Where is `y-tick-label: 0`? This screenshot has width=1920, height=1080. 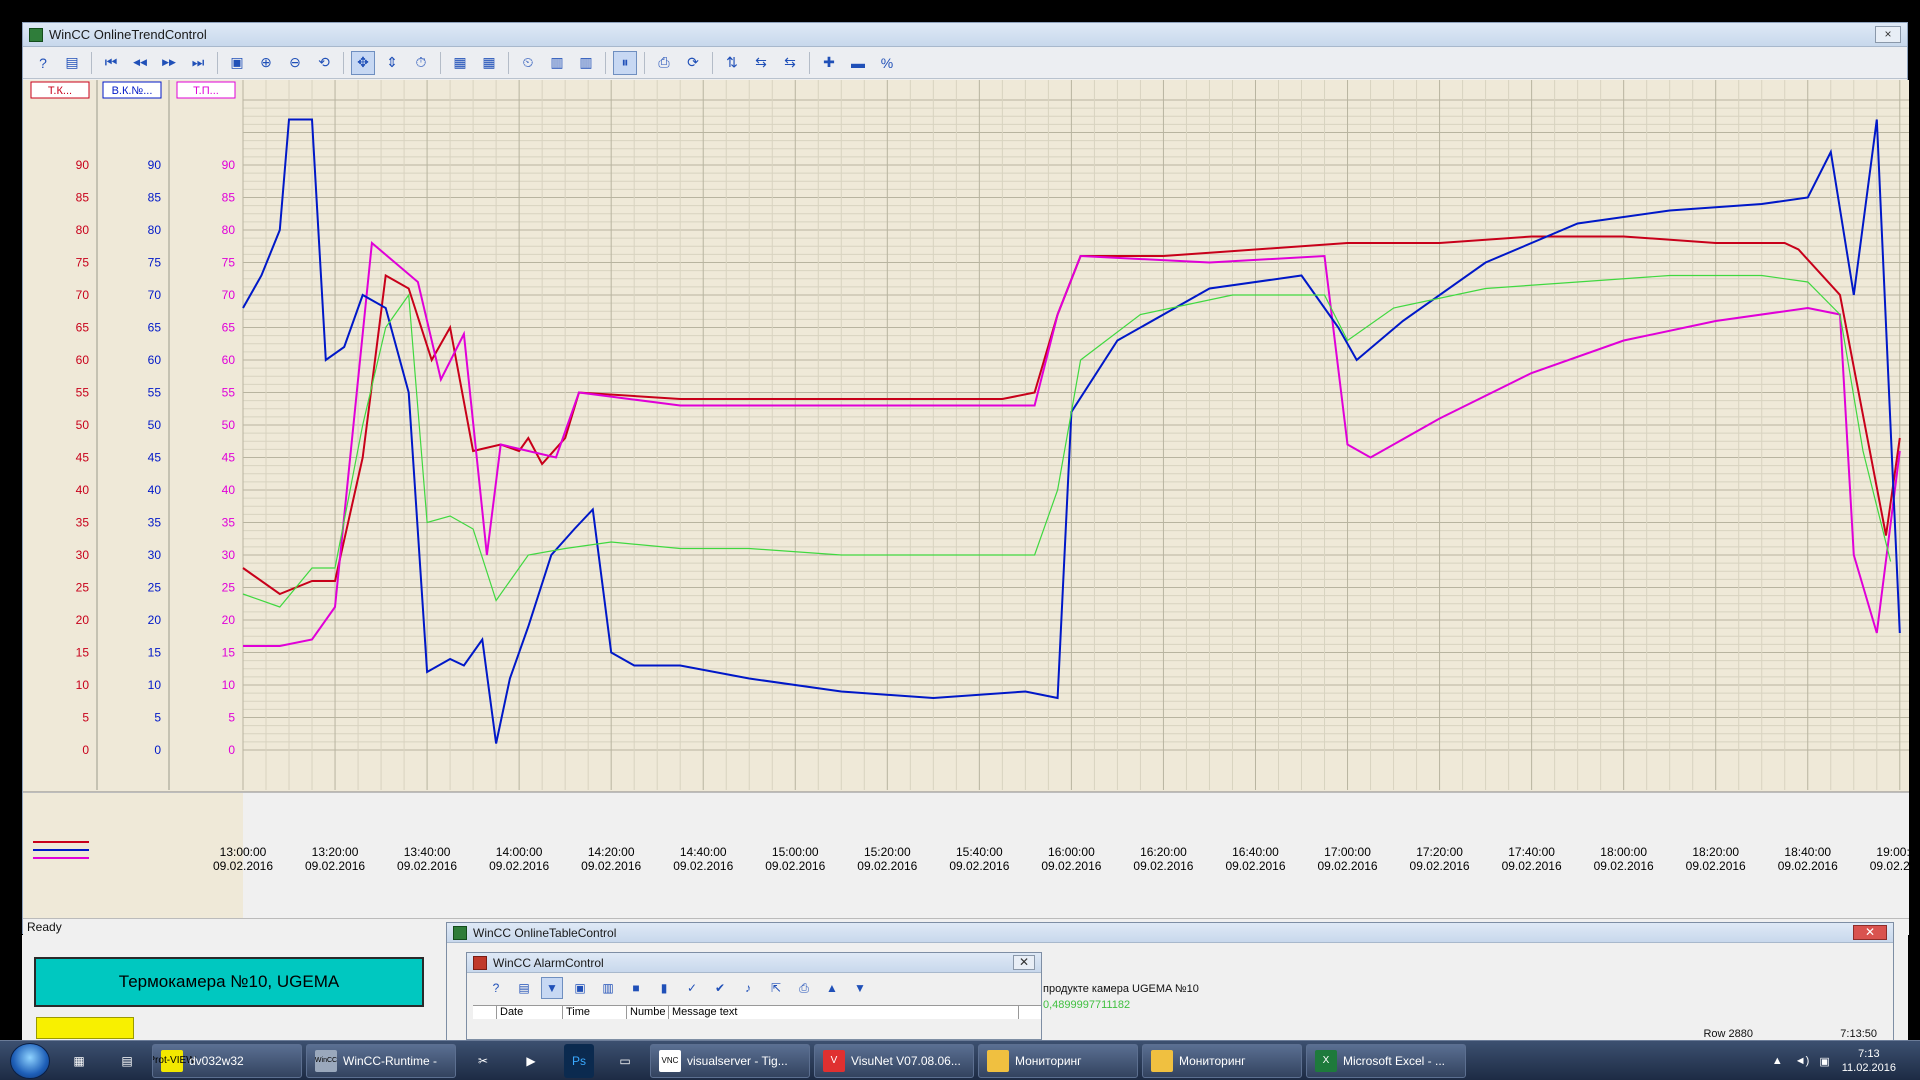 y-tick-label: 0 is located at coordinates (85, 750).